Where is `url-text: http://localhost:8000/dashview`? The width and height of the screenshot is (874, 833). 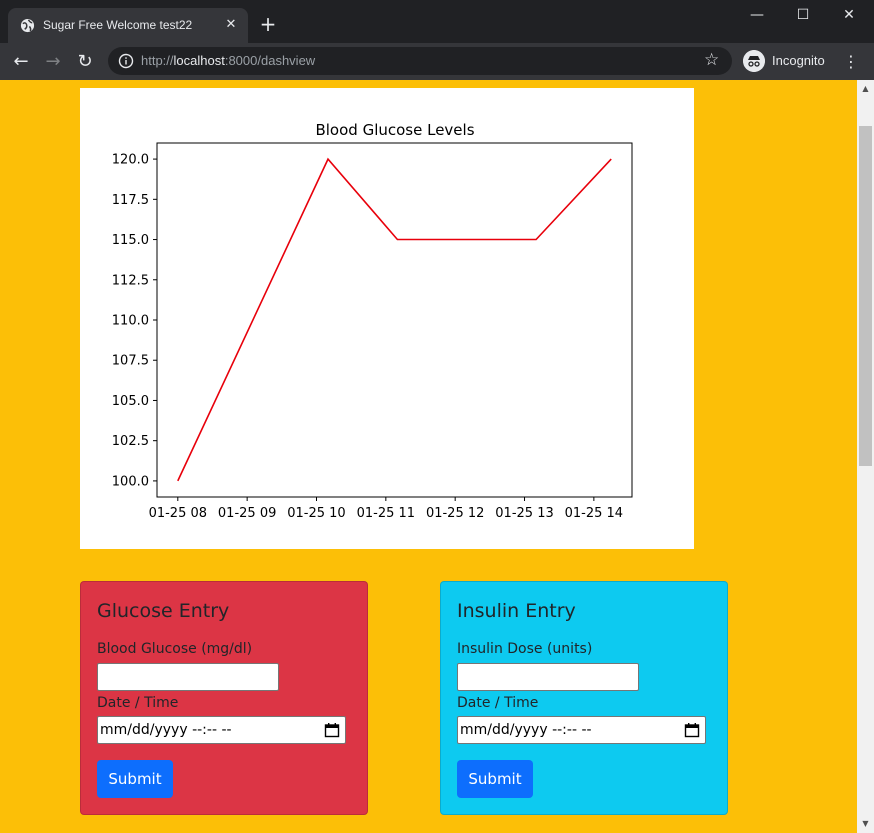 url-text: http://localhost:8000/dashview is located at coordinates (228, 60).